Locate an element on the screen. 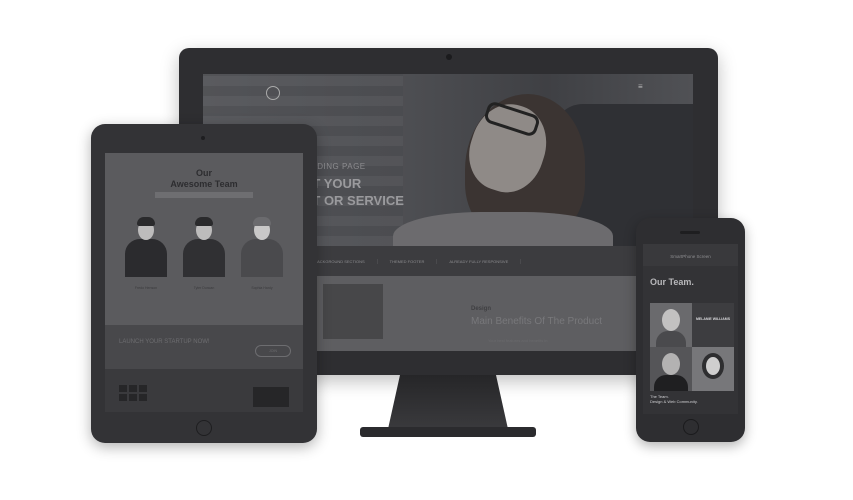 The image size is (853, 500). benefits-text: Your best features and benefits in is located at coordinates (518, 340).